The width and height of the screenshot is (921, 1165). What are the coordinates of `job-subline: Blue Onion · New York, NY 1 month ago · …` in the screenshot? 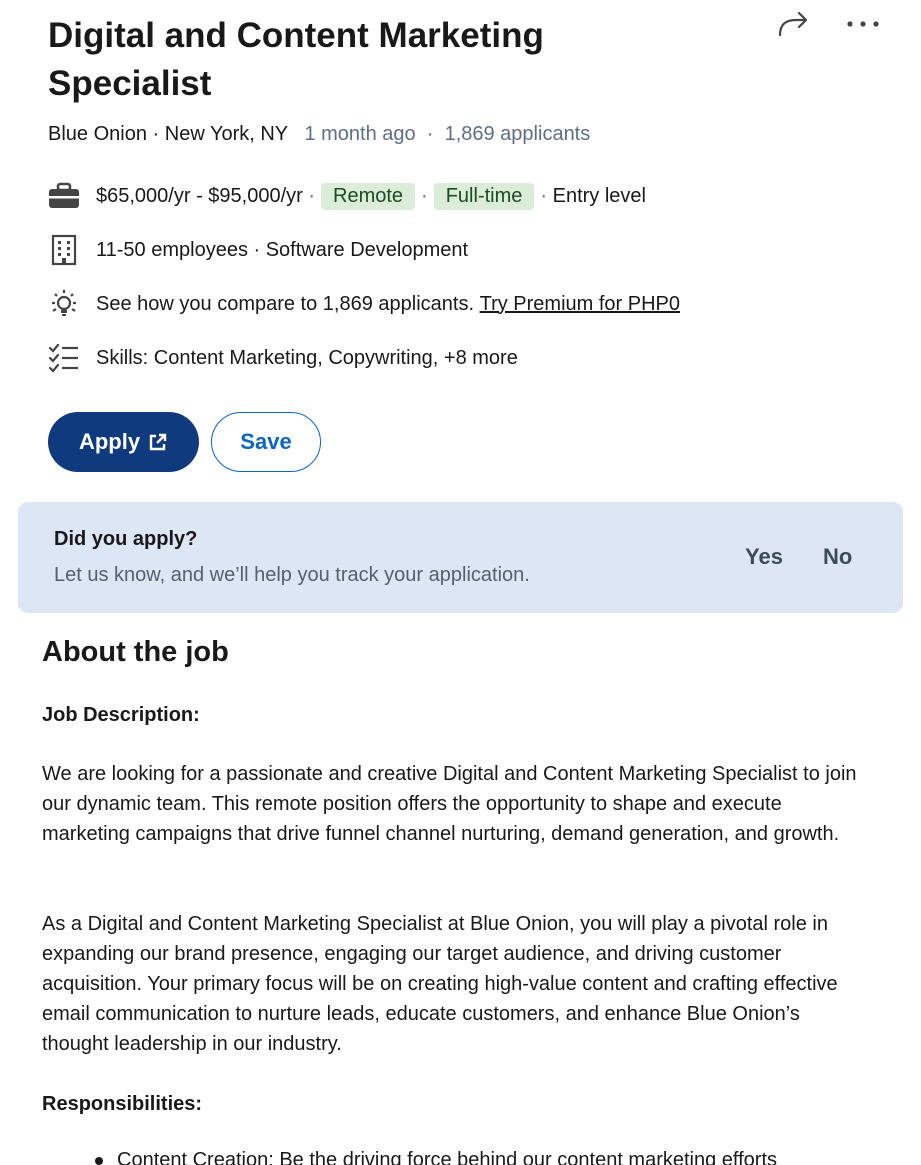 It's located at (319, 134).